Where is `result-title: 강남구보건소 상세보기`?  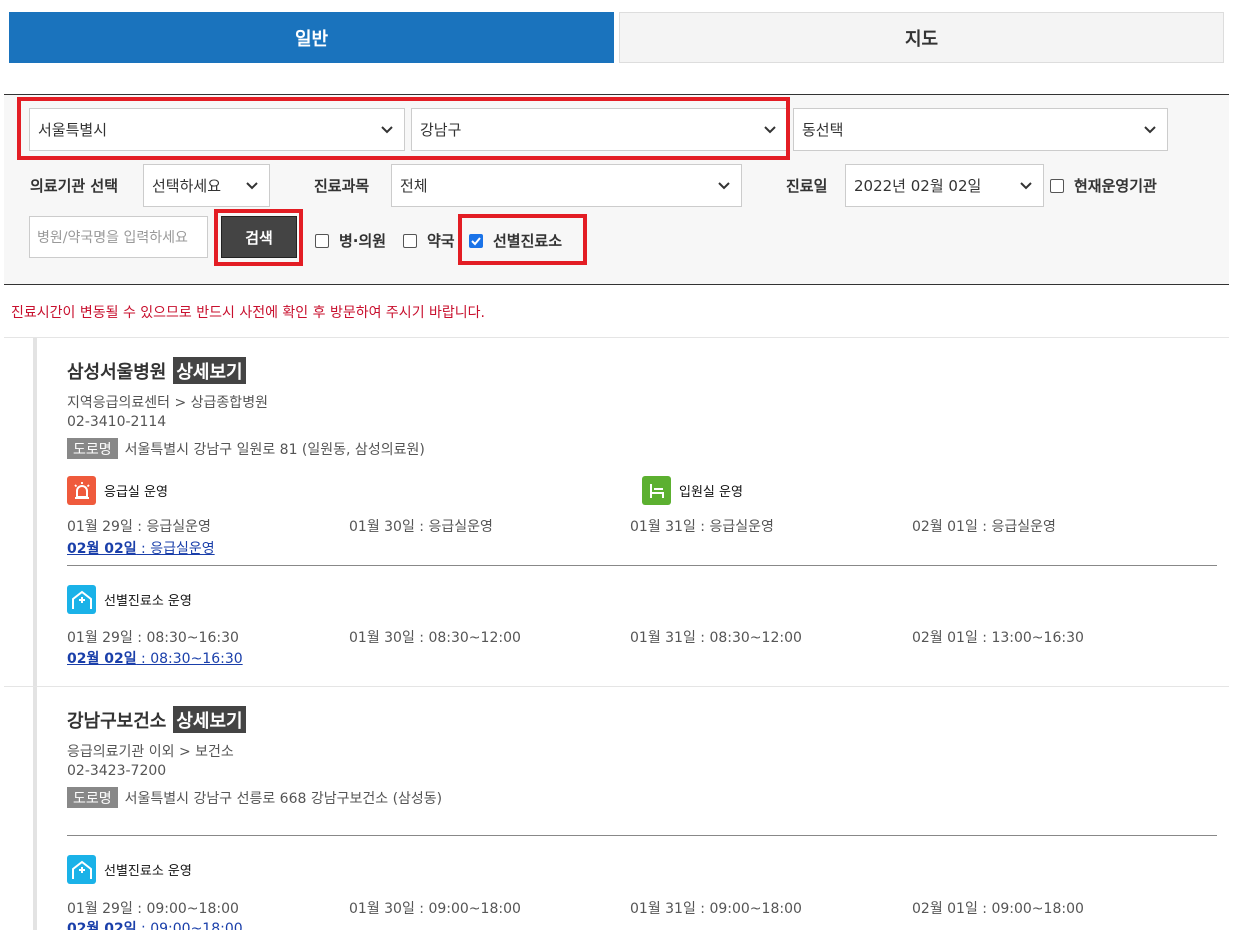
result-title: 강남구보건소 상세보기 is located at coordinates (156, 719).